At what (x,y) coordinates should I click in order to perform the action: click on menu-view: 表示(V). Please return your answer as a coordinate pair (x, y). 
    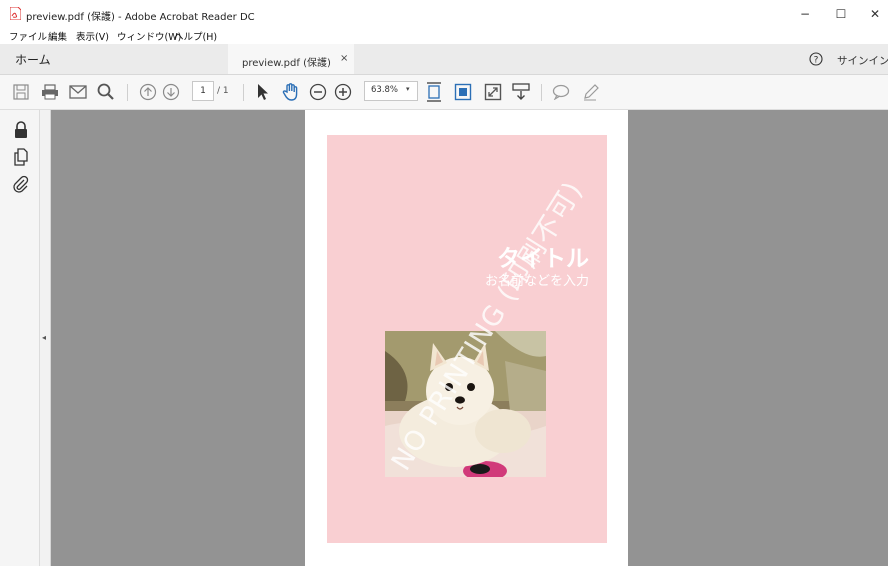
    Looking at the image, I should click on (92, 36).